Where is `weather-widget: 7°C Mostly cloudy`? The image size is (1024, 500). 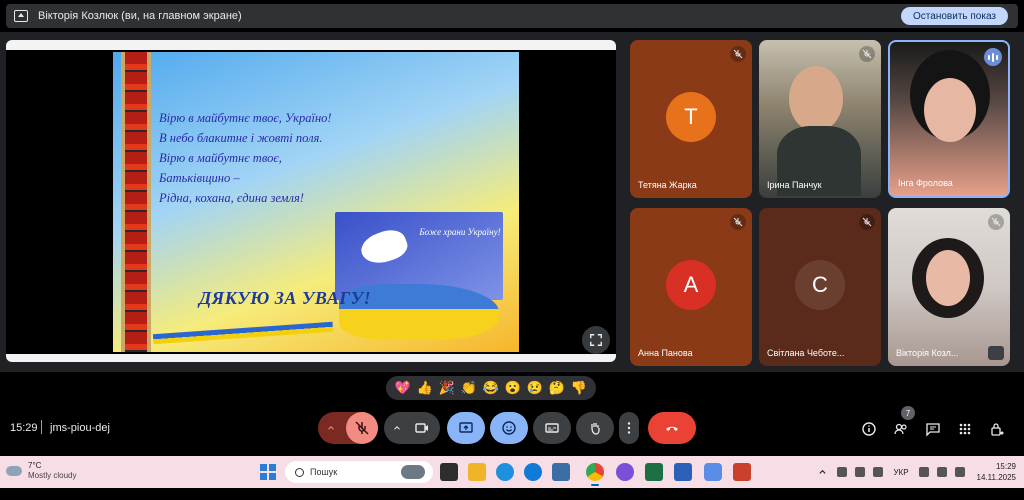
weather-widget: 7°C Mostly cloudy is located at coordinates (41, 471).